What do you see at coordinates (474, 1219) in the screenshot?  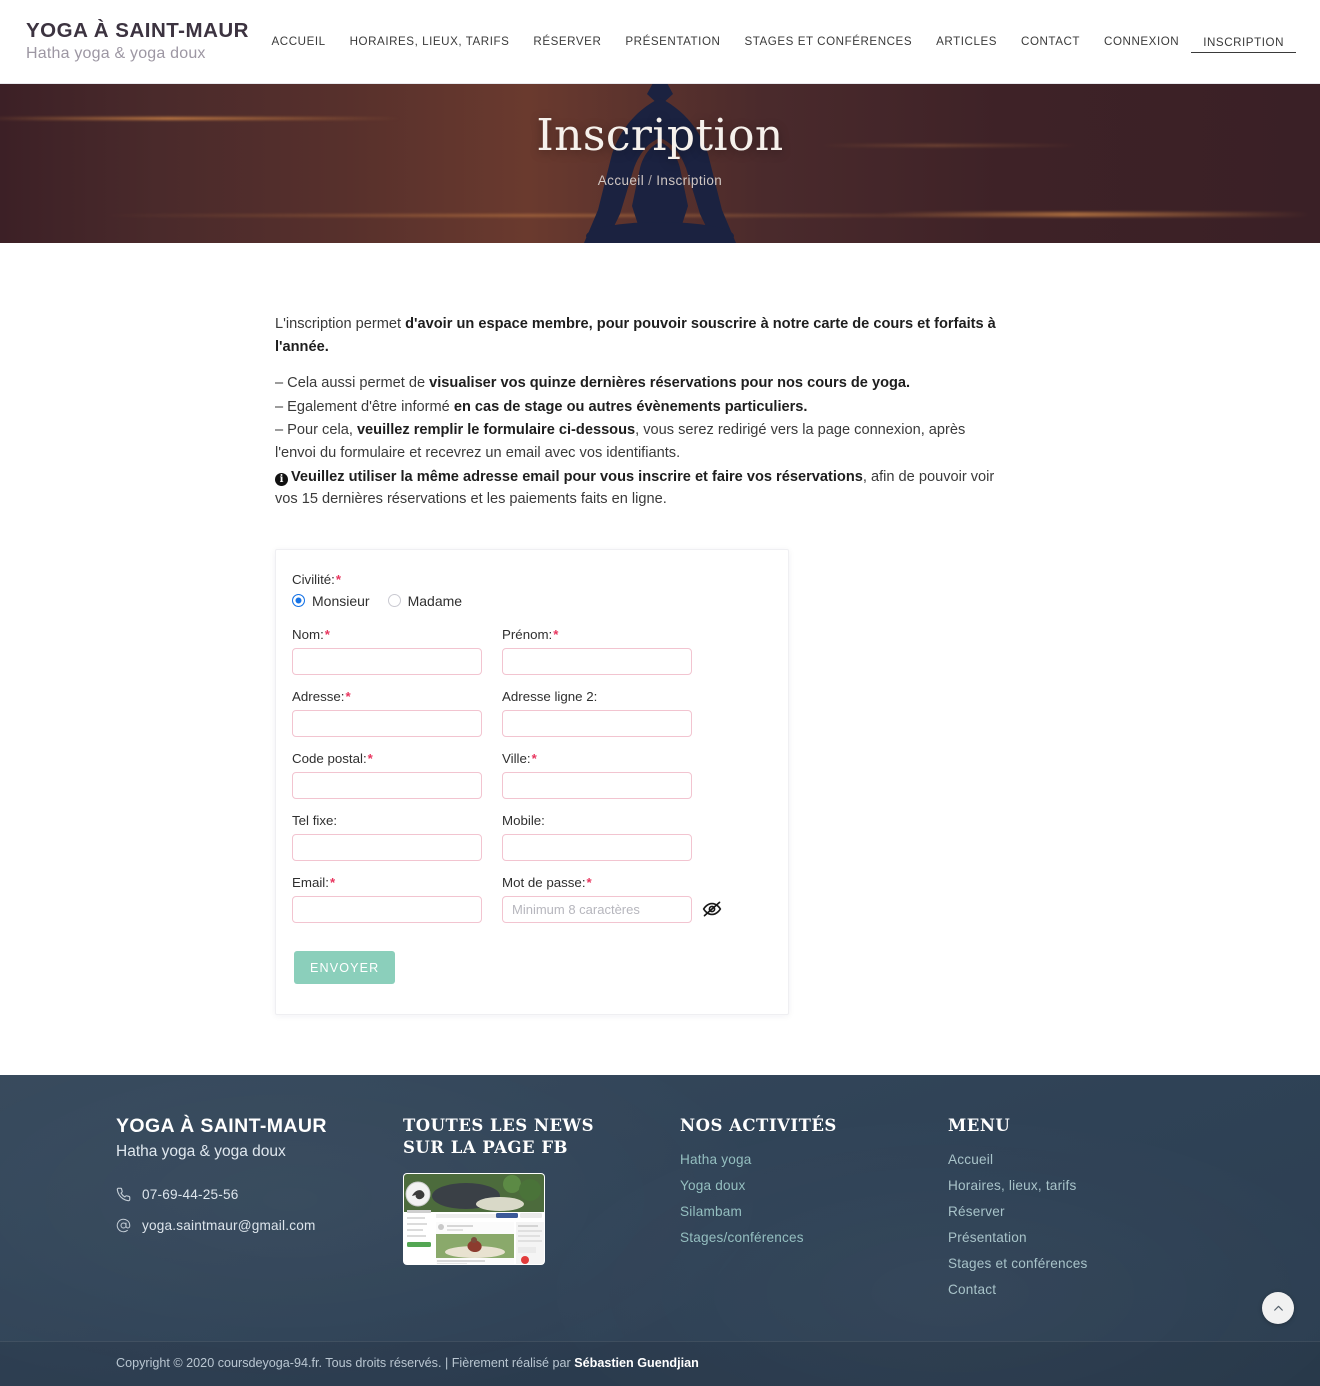 I see `facebook-page-thumbnail` at bounding box center [474, 1219].